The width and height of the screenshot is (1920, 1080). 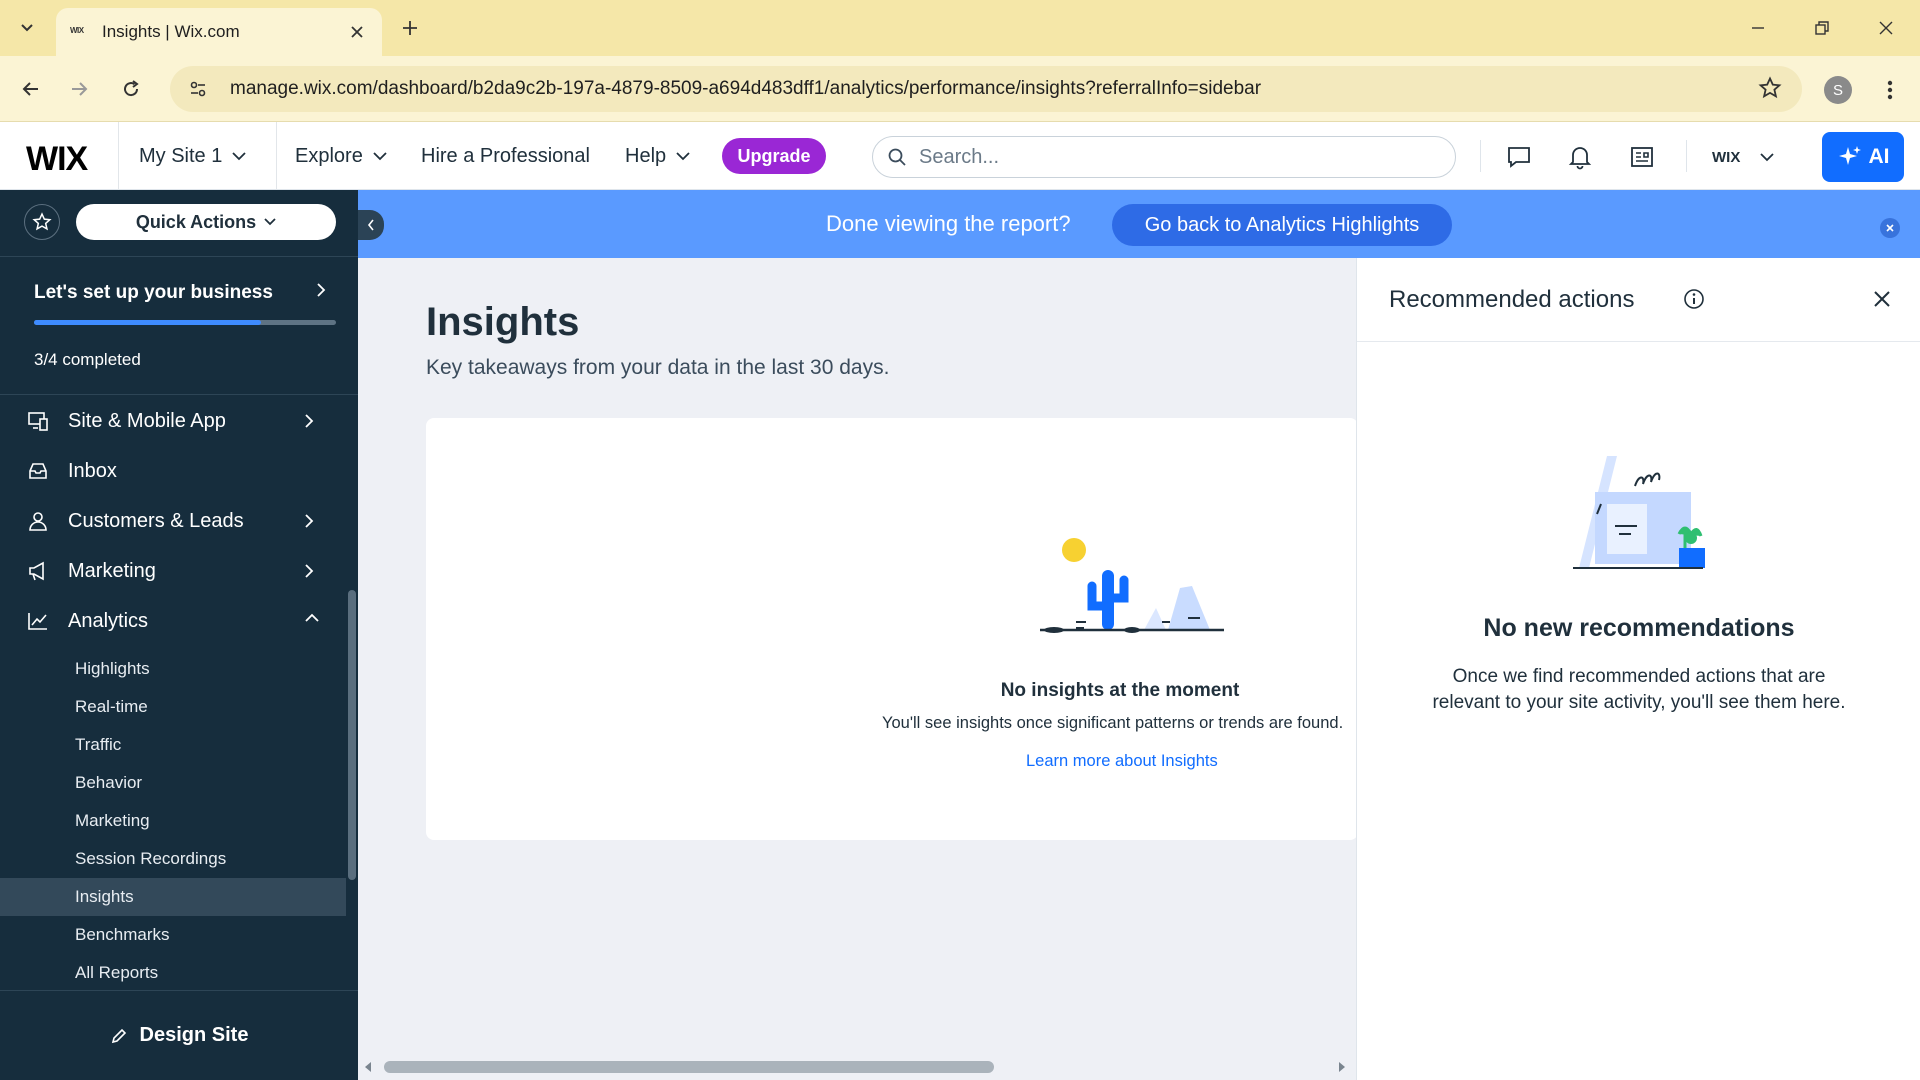 What do you see at coordinates (38, 521) in the screenshot?
I see `customers-icon` at bounding box center [38, 521].